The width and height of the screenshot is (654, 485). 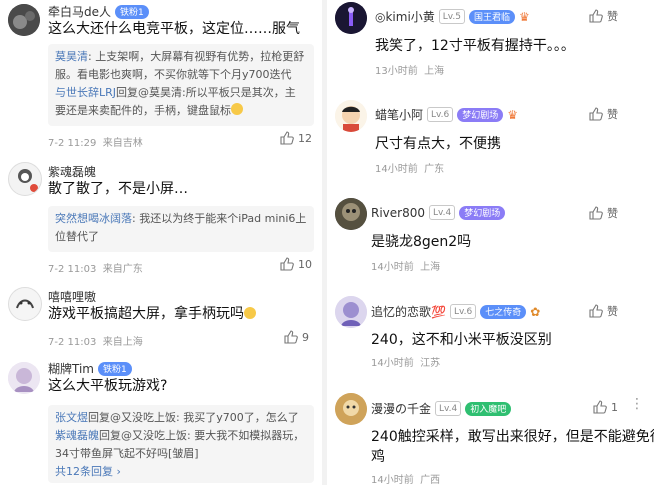 What do you see at coordinates (71, 56) in the screenshot?
I see `reply-username: 莫昊清` at bounding box center [71, 56].